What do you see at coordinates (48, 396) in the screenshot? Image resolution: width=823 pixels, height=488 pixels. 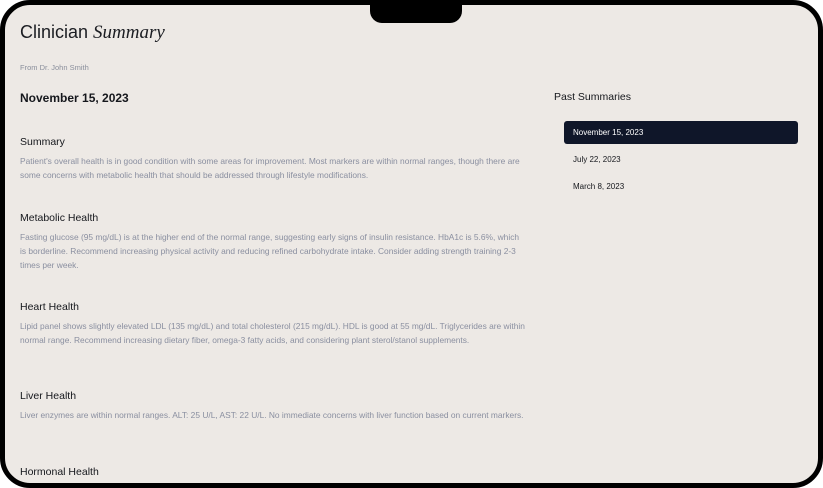 I see `section-title: Liver Health` at bounding box center [48, 396].